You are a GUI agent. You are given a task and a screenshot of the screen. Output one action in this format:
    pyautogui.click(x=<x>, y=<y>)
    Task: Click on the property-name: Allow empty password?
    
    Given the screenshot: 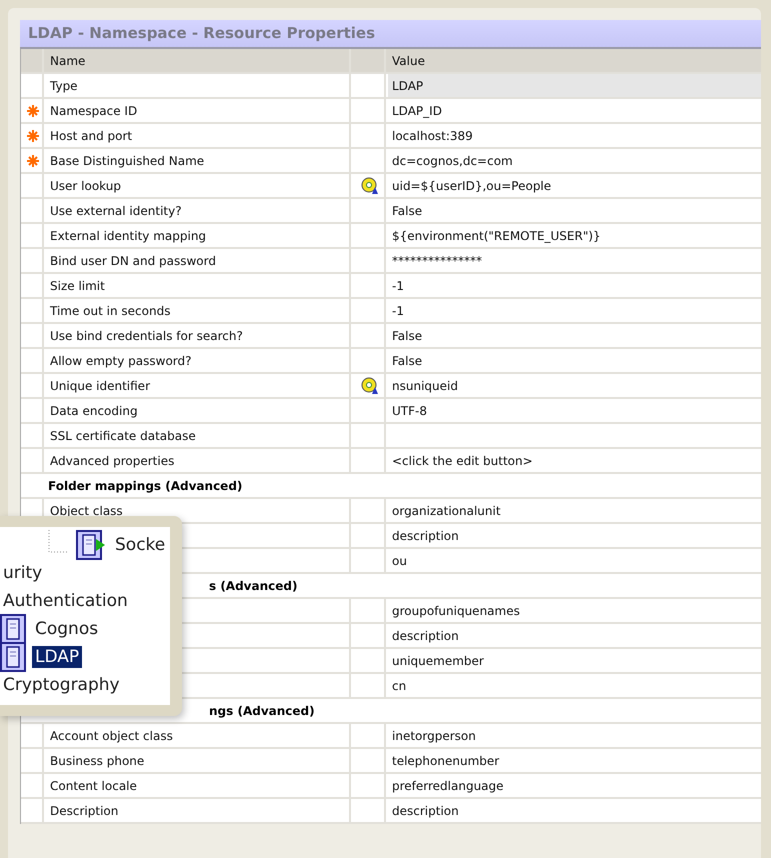 What is the action you would take?
    pyautogui.click(x=120, y=361)
    